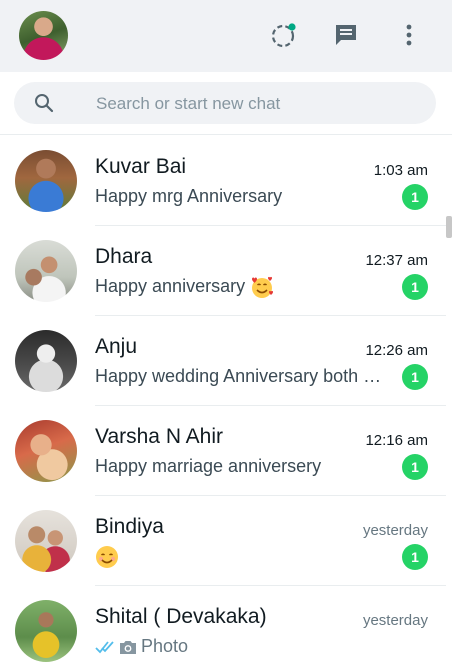 This screenshot has width=452, height=665. I want to click on last-message: Happy marriage anniversery, so click(208, 466).